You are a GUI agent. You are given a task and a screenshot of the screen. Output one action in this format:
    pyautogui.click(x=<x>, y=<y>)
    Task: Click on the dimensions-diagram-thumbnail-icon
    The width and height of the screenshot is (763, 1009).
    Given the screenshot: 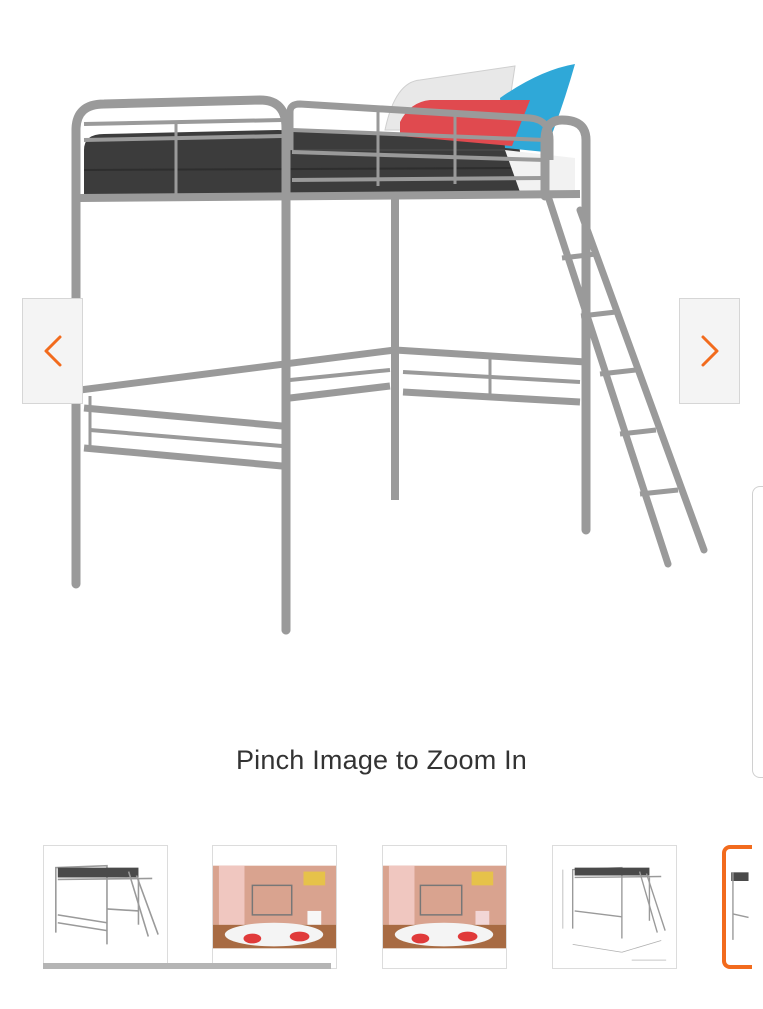 What is the action you would take?
    pyautogui.click(x=614, y=913)
    